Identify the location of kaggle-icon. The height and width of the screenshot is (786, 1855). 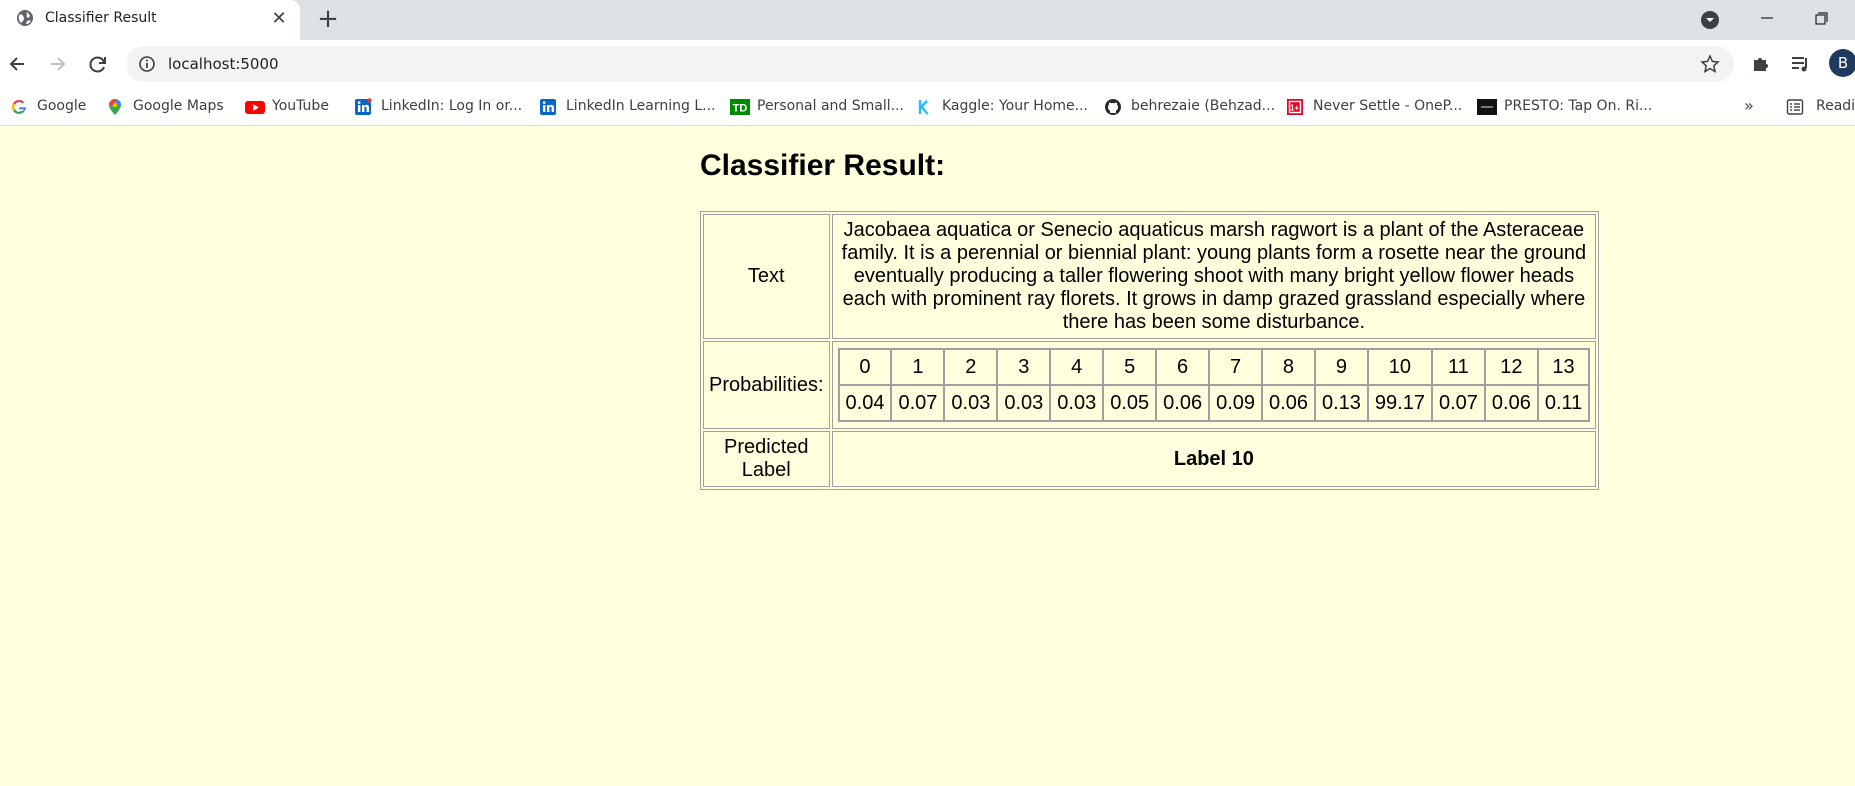
(924, 107).